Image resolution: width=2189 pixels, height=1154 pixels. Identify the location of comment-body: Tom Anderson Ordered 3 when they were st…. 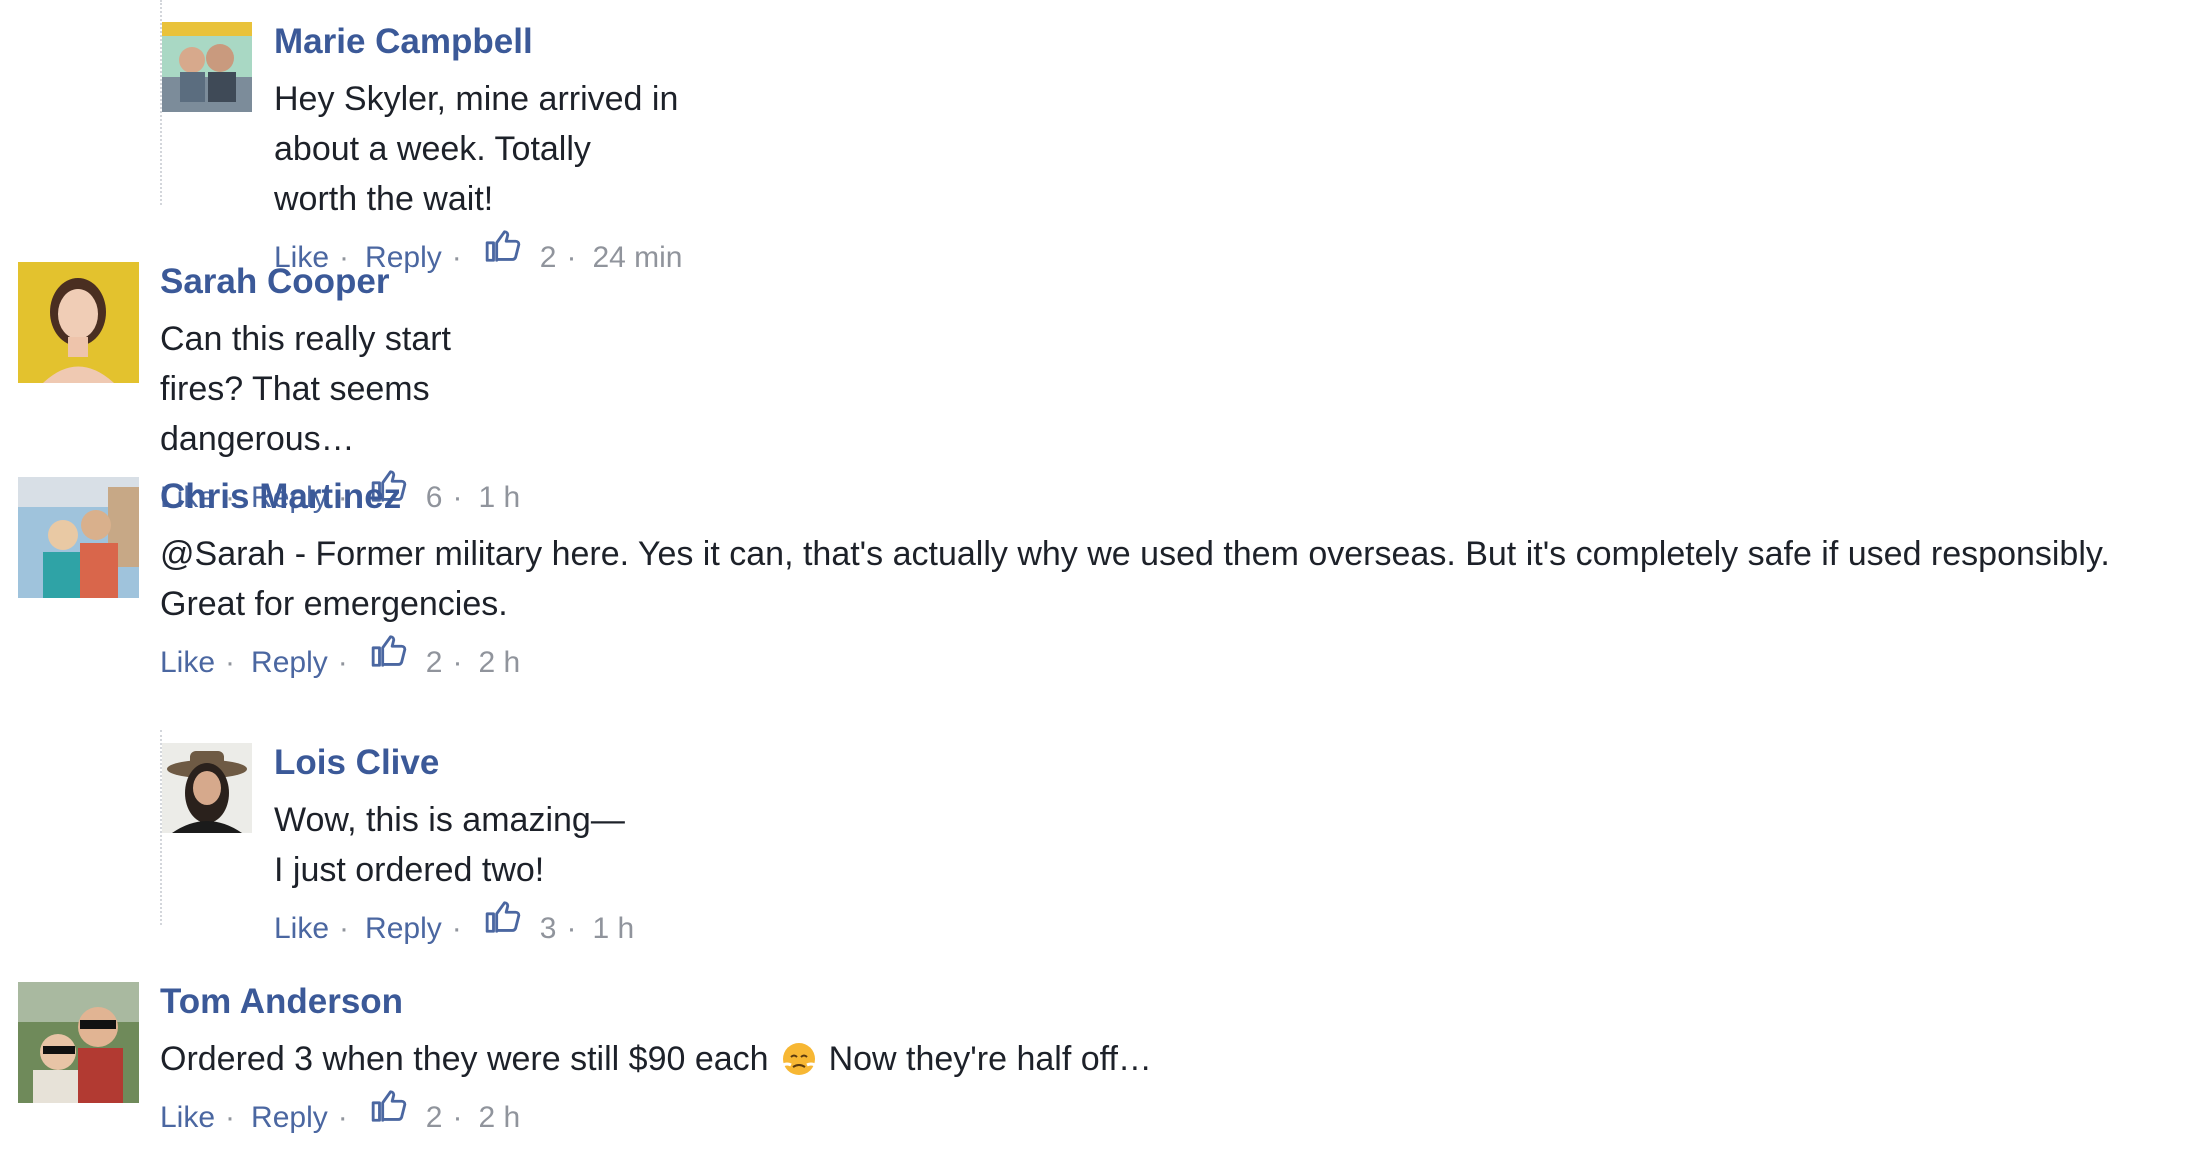
(656, 1060).